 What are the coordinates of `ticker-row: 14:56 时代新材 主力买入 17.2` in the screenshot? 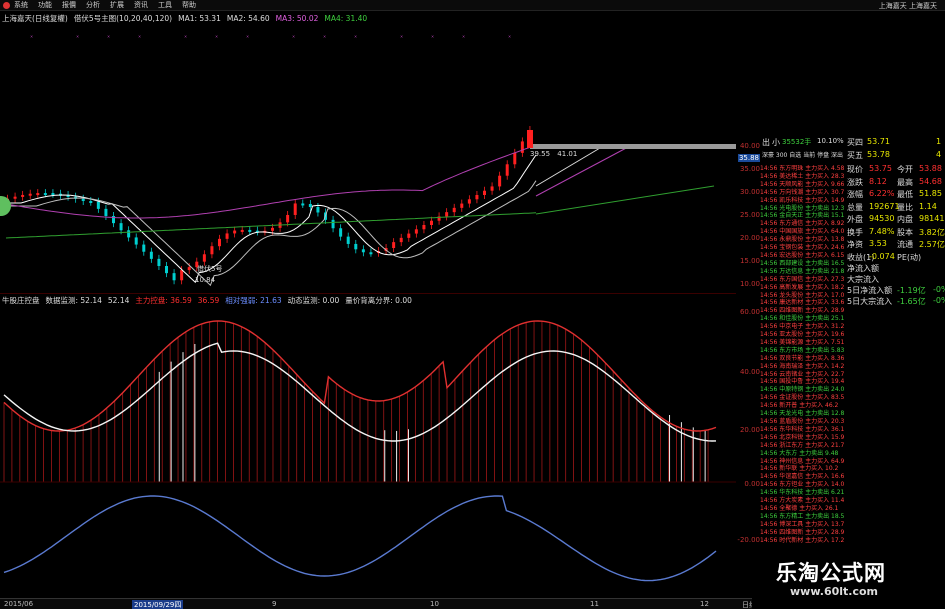 It's located at (802, 541).